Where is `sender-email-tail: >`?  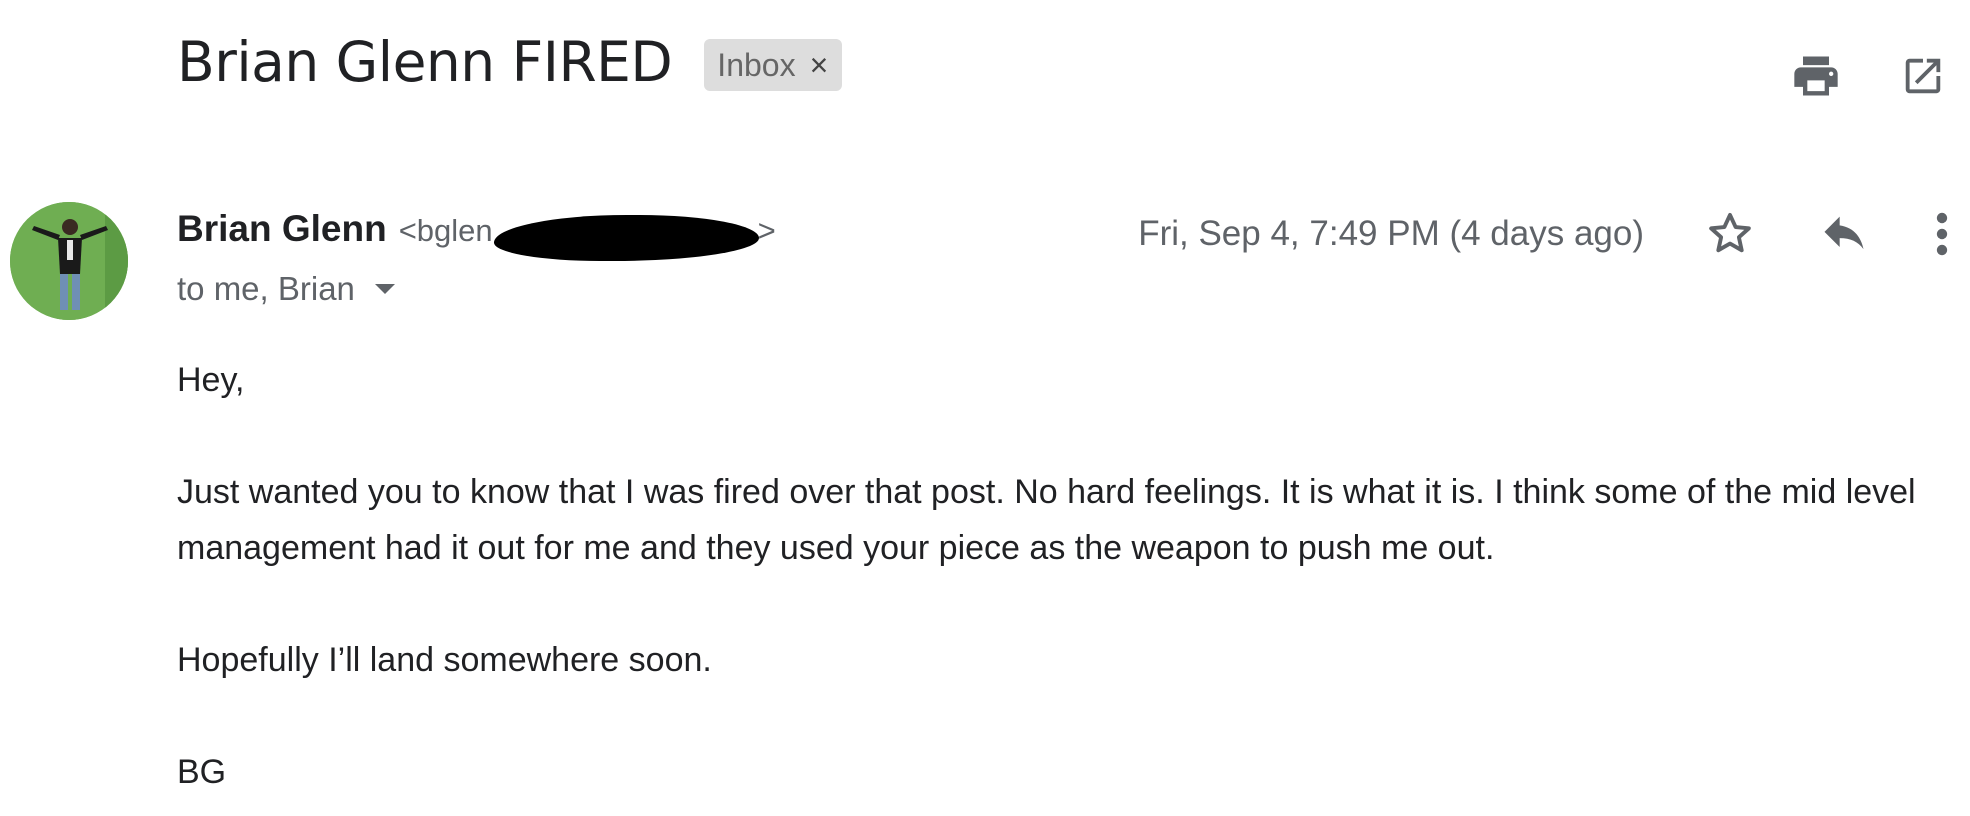
sender-email-tail: > is located at coordinates (766, 230).